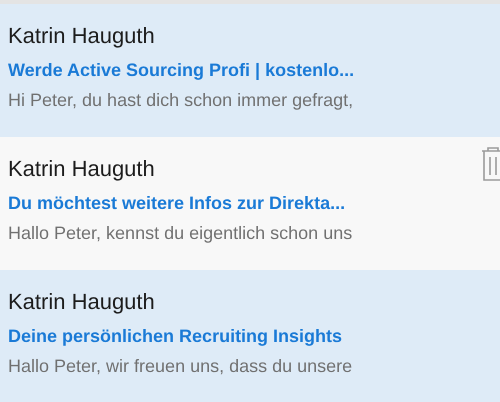 This screenshot has width=500, height=402. Describe the element at coordinates (180, 366) in the screenshot. I see `message-preview: Hallo Peter, wir freuen uns, dass du unsere` at that location.